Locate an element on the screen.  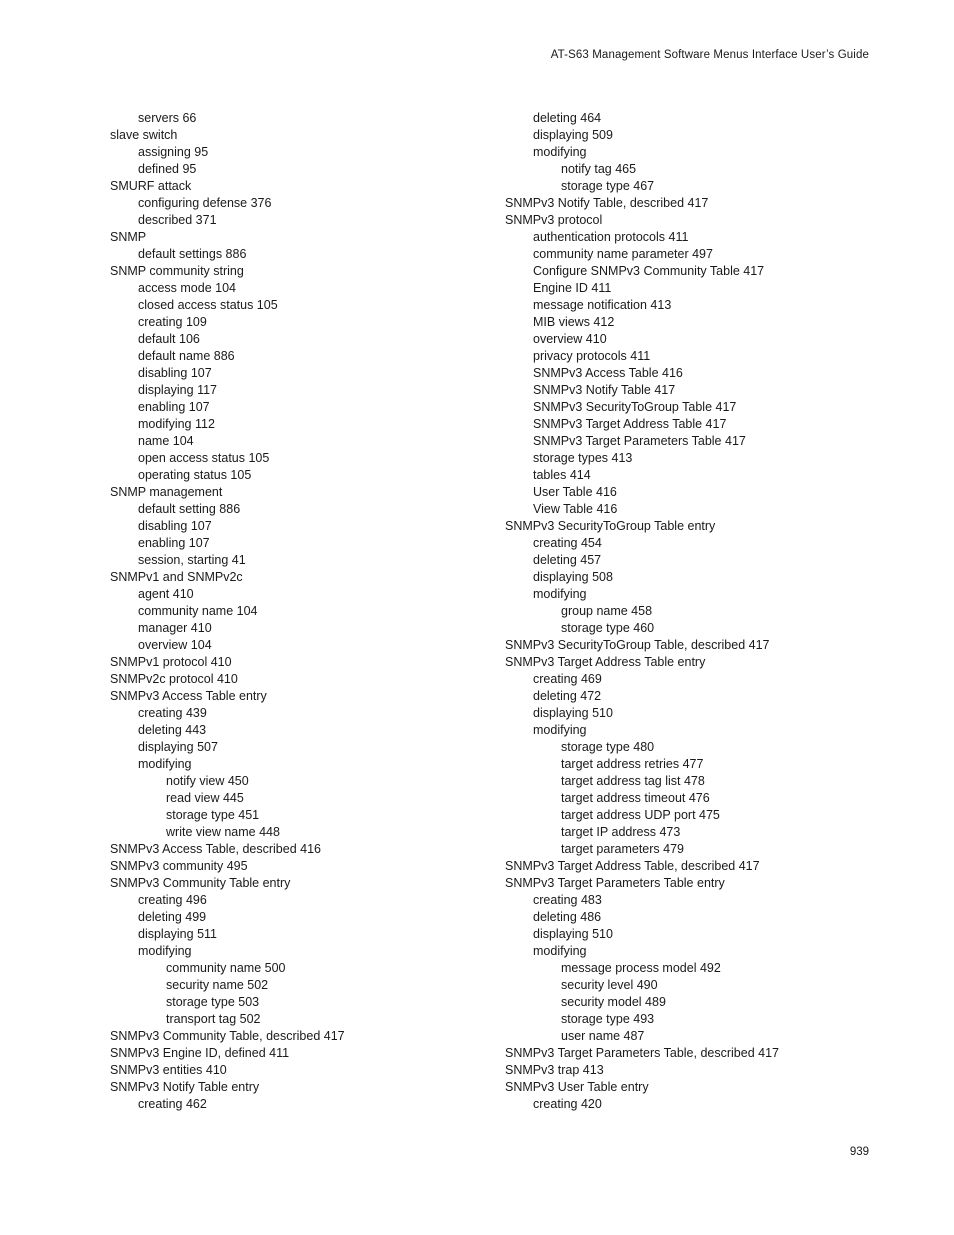
index-entry-sub: operating status 105 is located at coordinates (195, 475).